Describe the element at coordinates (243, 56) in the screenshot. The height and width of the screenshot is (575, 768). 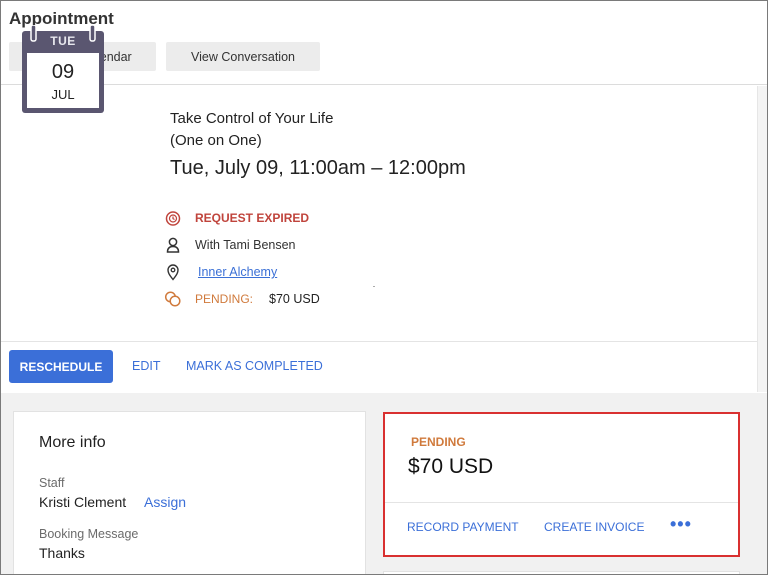
I see `view-conversation-button: View Conversation` at that location.